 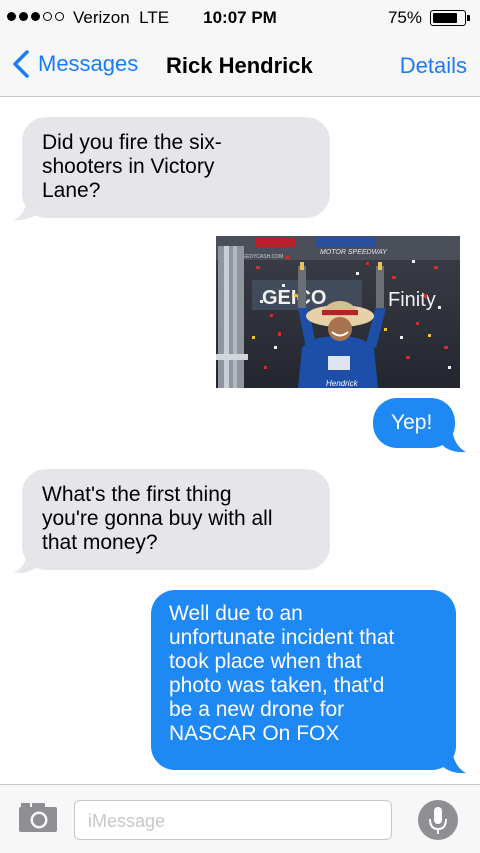 What do you see at coordinates (412, 300) in the screenshot?
I see `svg-text: Finity` at bounding box center [412, 300].